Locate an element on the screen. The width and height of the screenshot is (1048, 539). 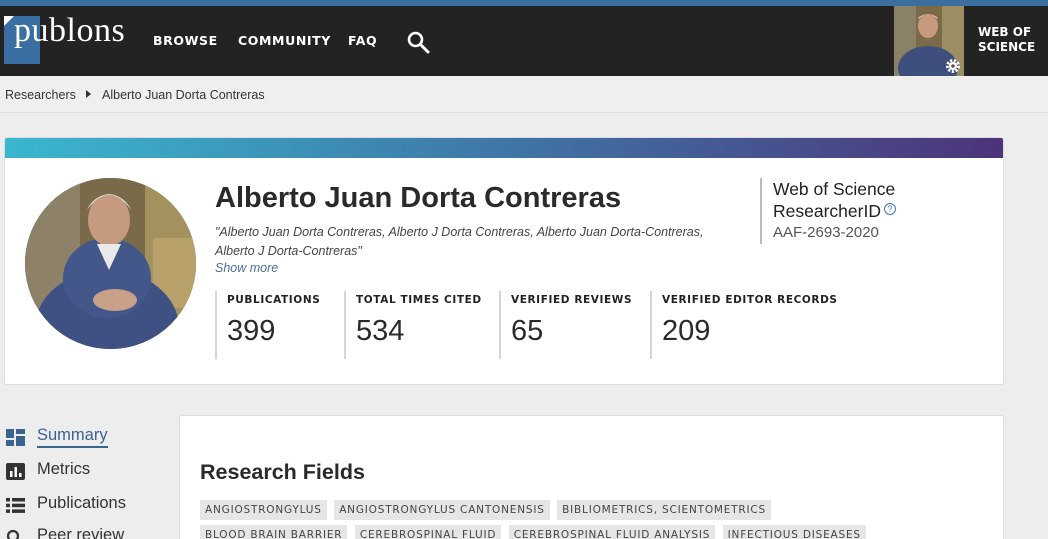
field-tag: INFECTIOUS DISEASES is located at coordinates (794, 532).